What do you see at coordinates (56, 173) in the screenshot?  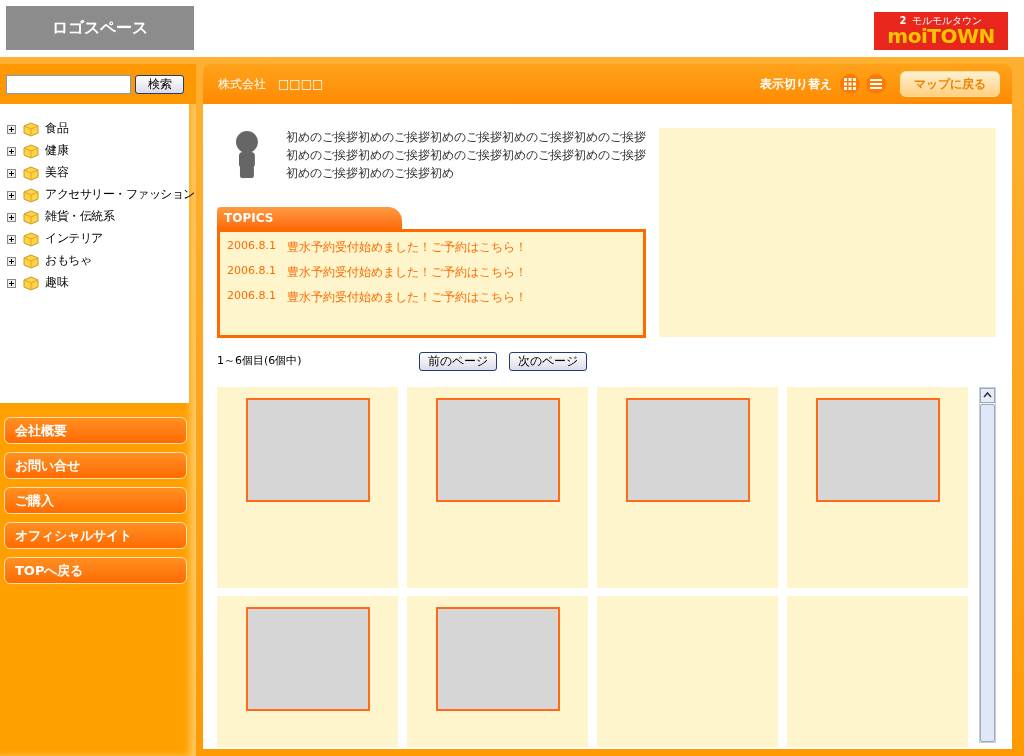 I see `category-link: 美容` at bounding box center [56, 173].